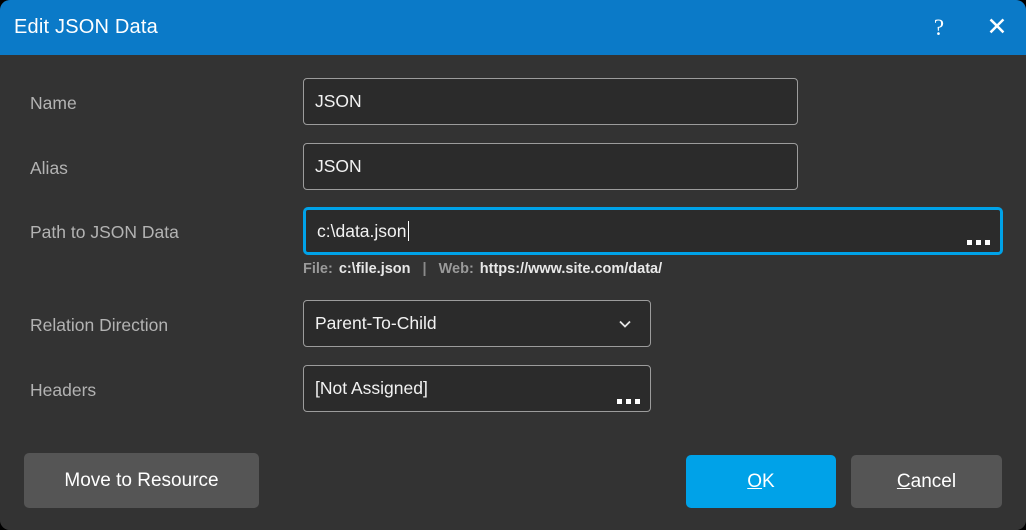 This screenshot has height=530, width=1026. Describe the element at coordinates (903, 481) in the screenshot. I see `cancel-button-mnemonic: C` at that location.